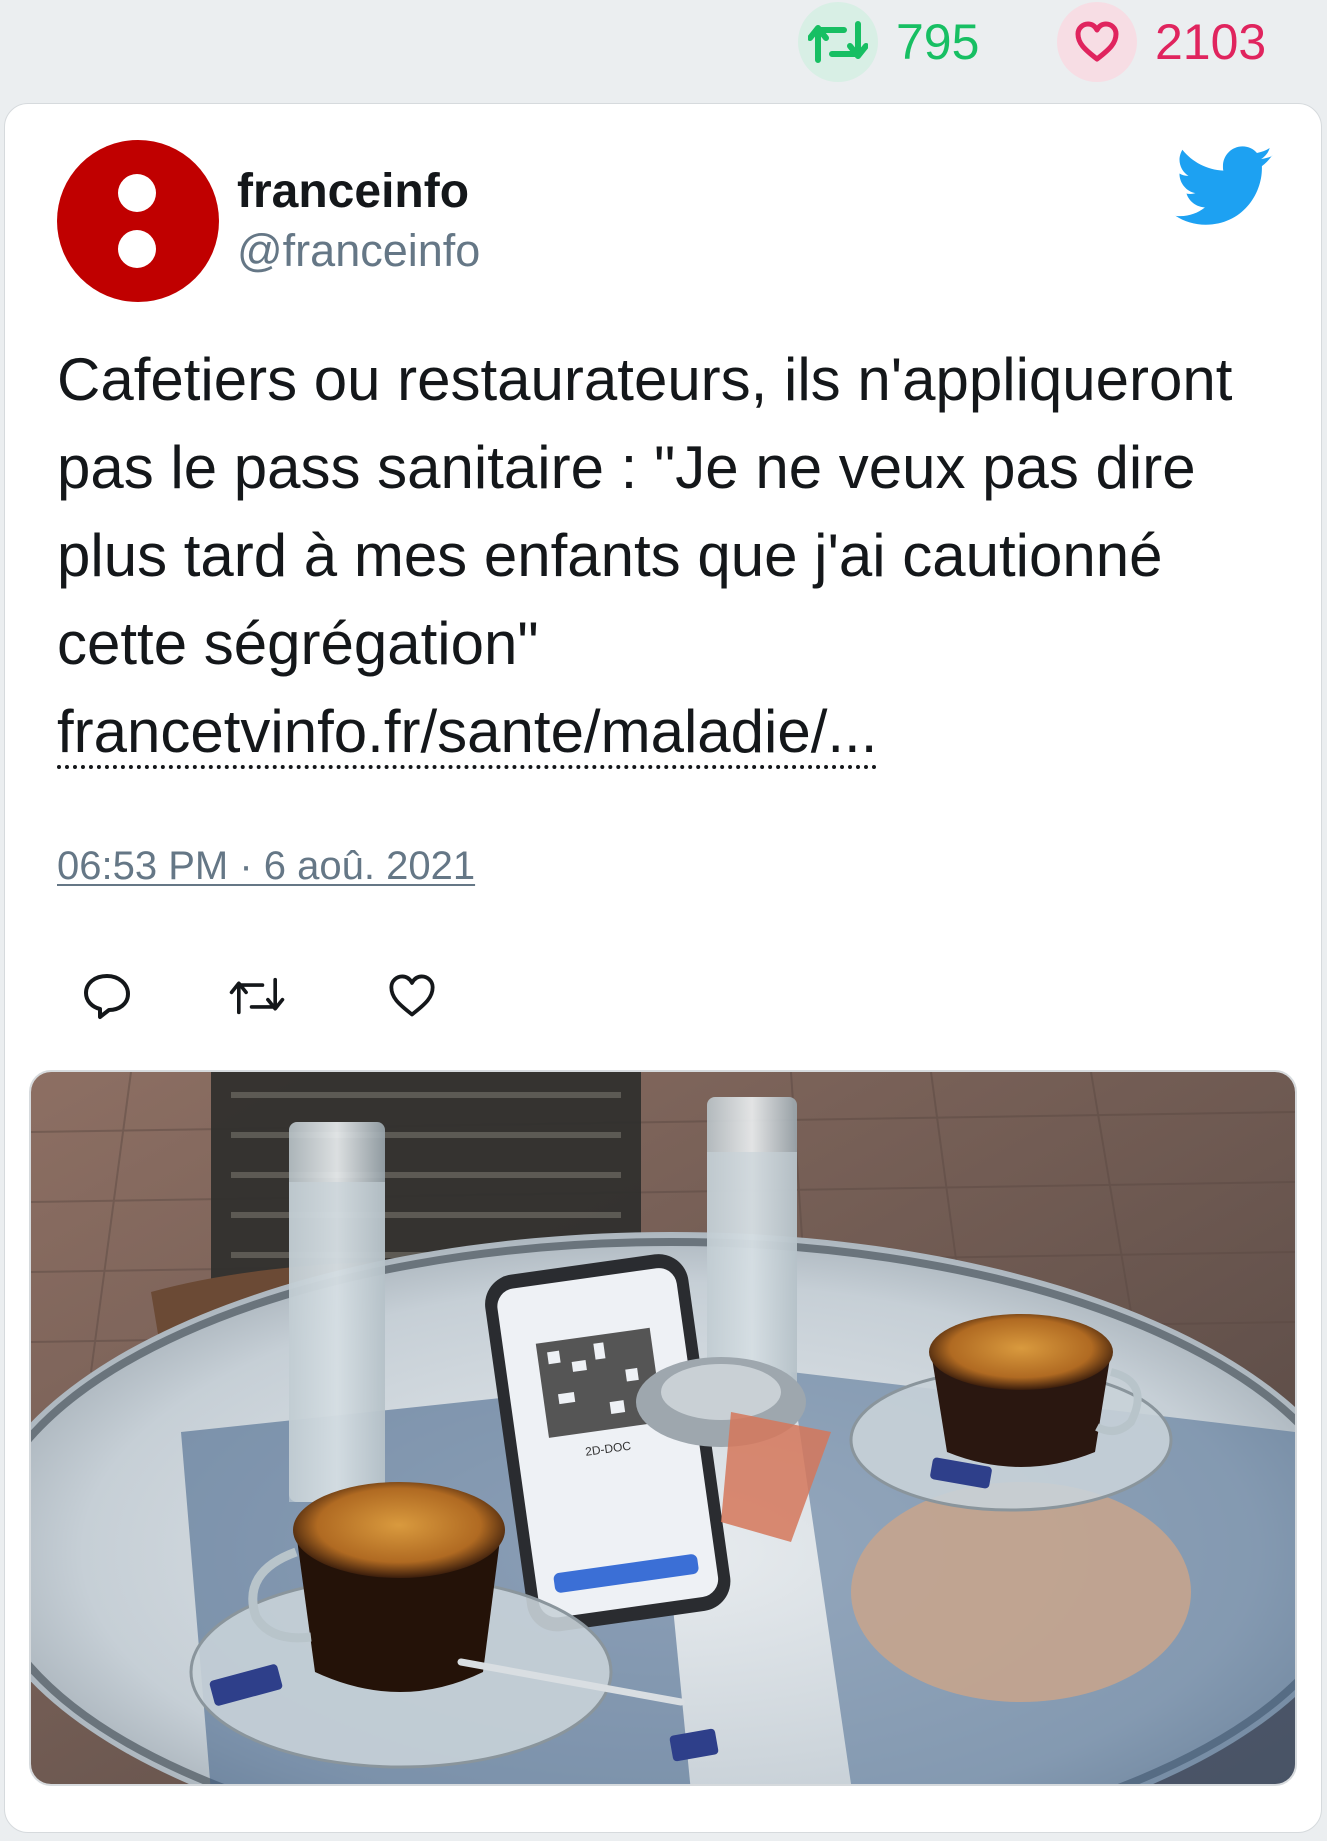 The height and width of the screenshot is (1841, 1327). I want to click on display-name: franceinfo, so click(353, 192).